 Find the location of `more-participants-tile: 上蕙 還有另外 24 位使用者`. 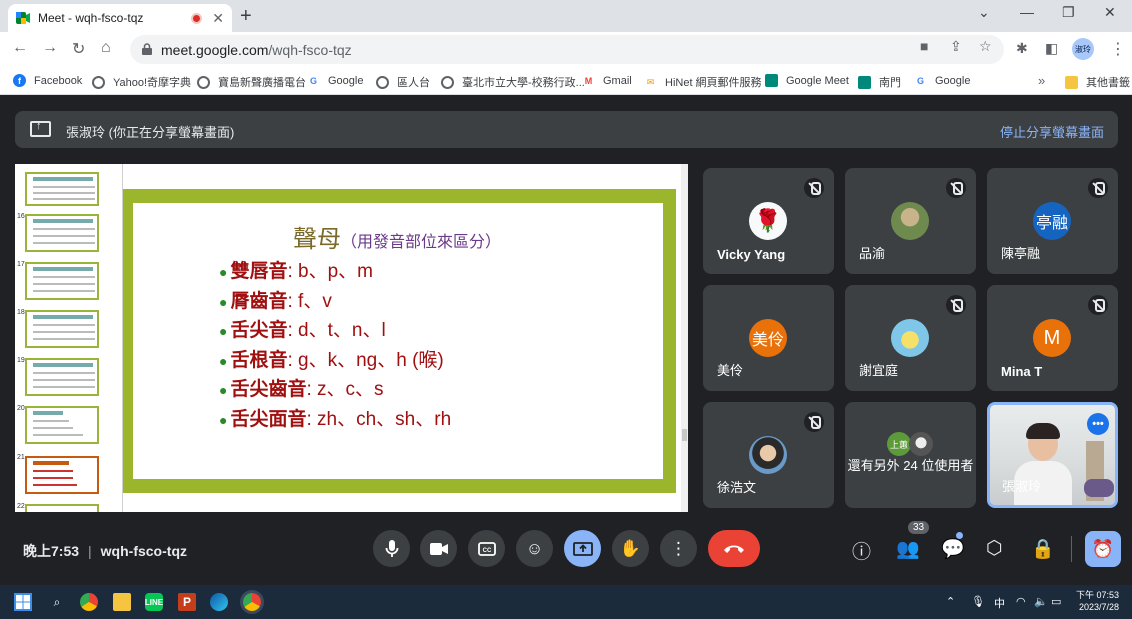

more-participants-tile: 上蕙 還有另外 24 位使用者 is located at coordinates (910, 455).